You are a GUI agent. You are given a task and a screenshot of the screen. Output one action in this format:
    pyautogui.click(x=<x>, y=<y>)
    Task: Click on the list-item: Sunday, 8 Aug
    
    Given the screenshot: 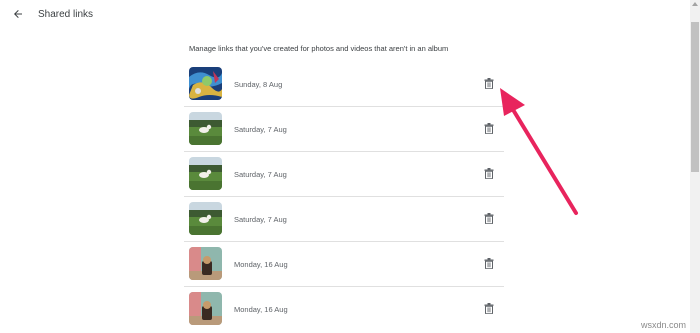 What is the action you would take?
    pyautogui.click(x=344, y=84)
    